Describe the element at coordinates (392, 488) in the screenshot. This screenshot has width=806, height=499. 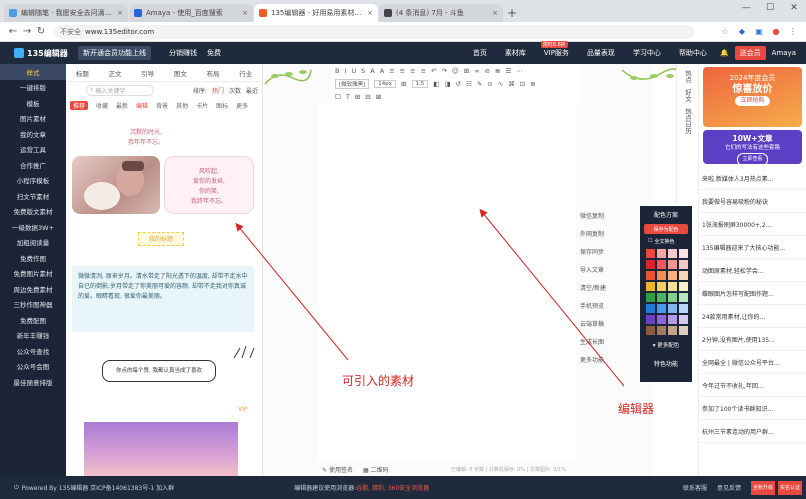
I see `recommended-browsers: 谷歌, 猎豹, 360安全浏览器` at that location.